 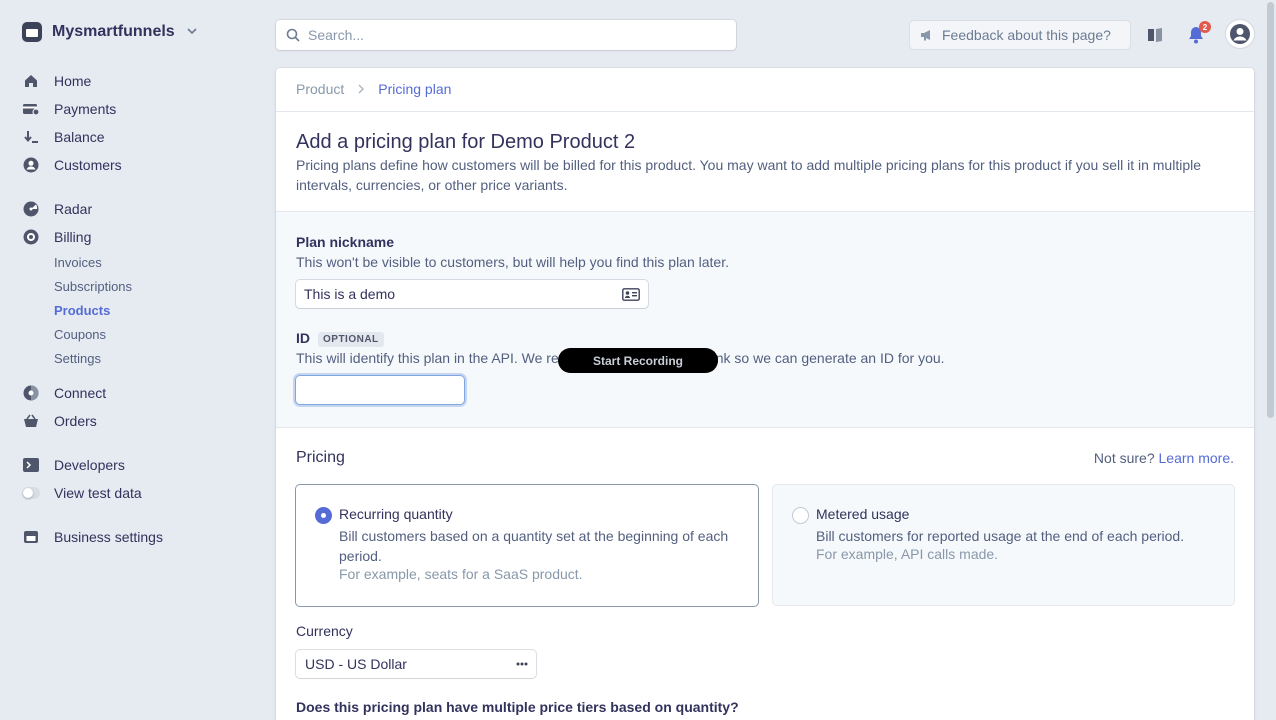 I want to click on feedback-button: Feedback about this page?, so click(x=1020, y=35).